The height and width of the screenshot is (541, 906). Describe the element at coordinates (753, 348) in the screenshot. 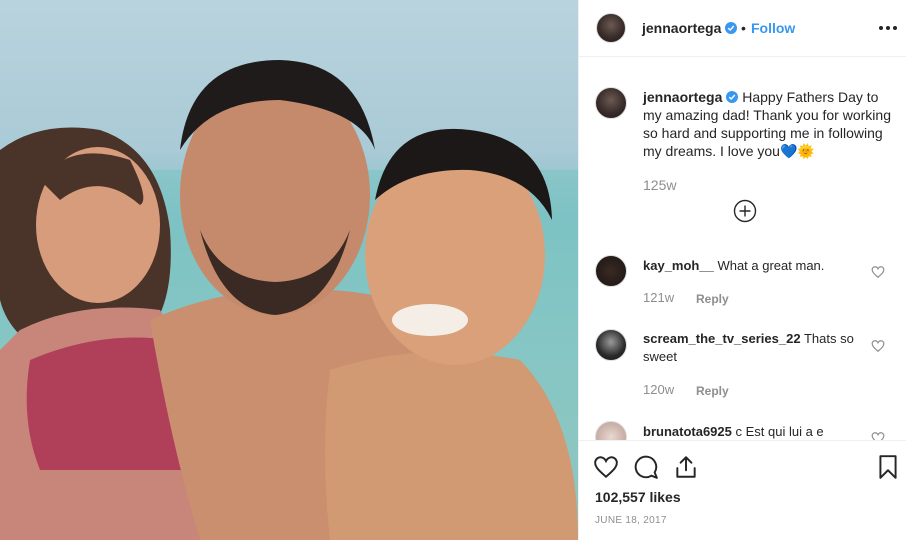

I see `comment-body: scream_the_tv_series_22 Thats so sweet` at that location.